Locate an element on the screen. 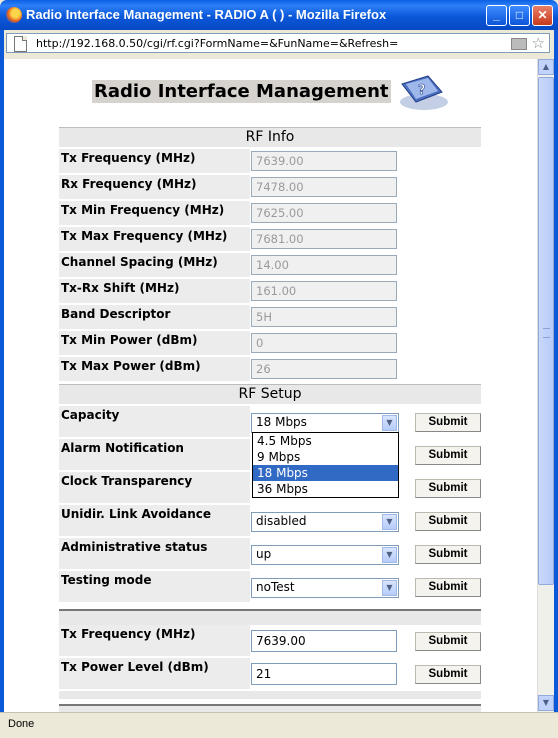 The height and width of the screenshot is (738, 558). status-bar: Done is located at coordinates (279, 725).